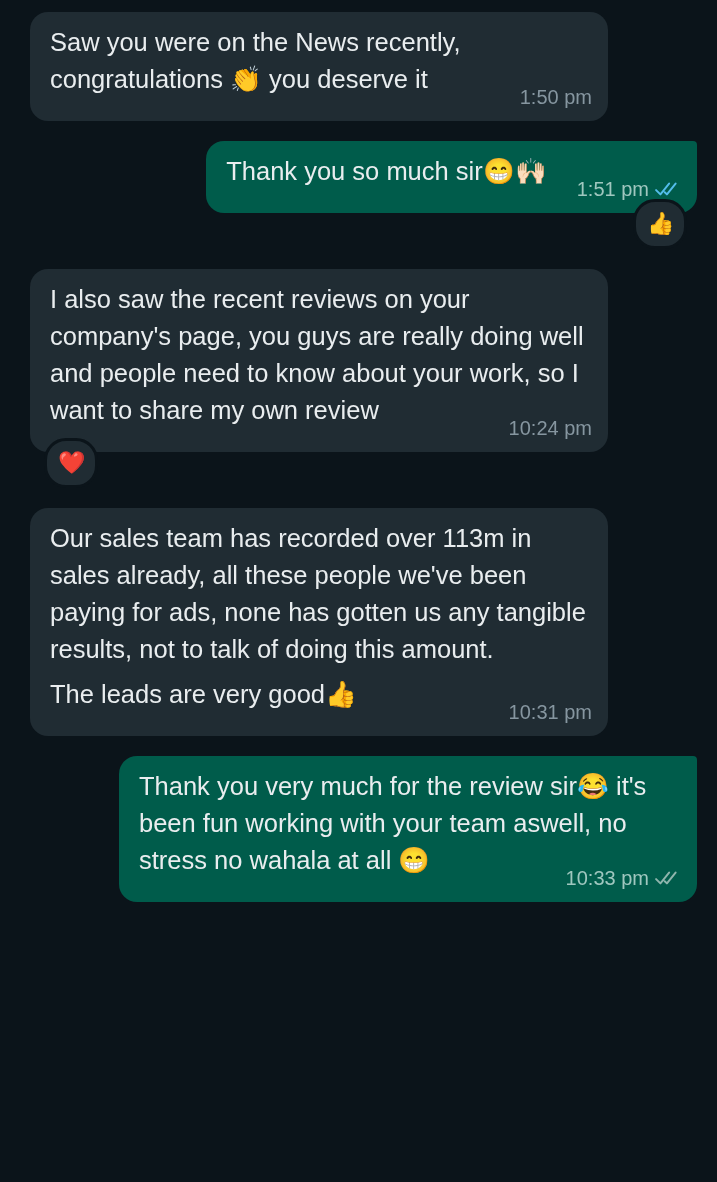  What do you see at coordinates (255, 60) in the screenshot?
I see `message-text: Saw you were on the News recently, congratulations 👏 you deserve it` at bounding box center [255, 60].